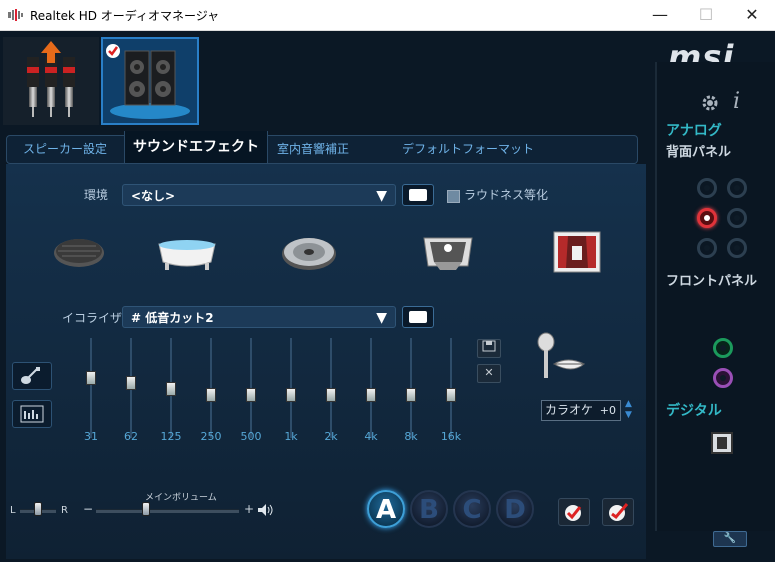 The image size is (775, 562). What do you see at coordinates (266, 510) in the screenshot?
I see `speaker-volume-icon` at bounding box center [266, 510].